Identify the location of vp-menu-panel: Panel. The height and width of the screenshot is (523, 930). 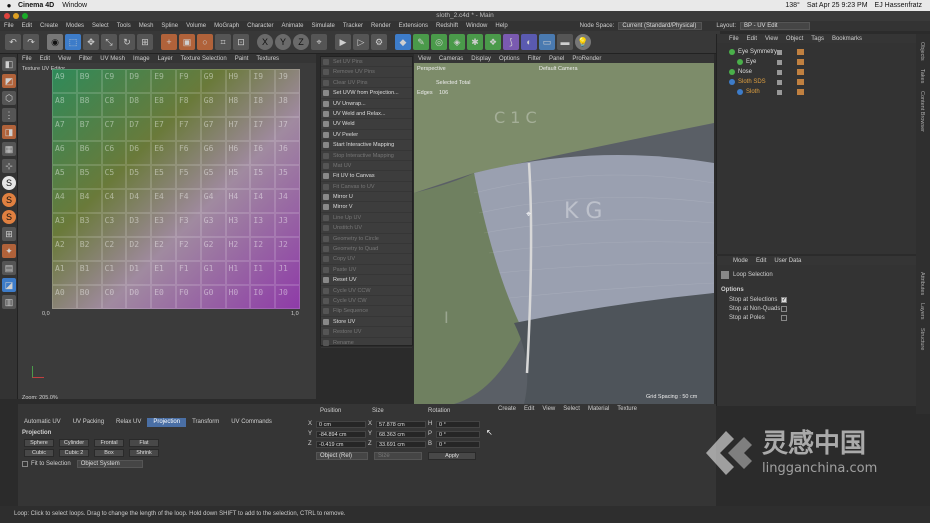
(556, 59).